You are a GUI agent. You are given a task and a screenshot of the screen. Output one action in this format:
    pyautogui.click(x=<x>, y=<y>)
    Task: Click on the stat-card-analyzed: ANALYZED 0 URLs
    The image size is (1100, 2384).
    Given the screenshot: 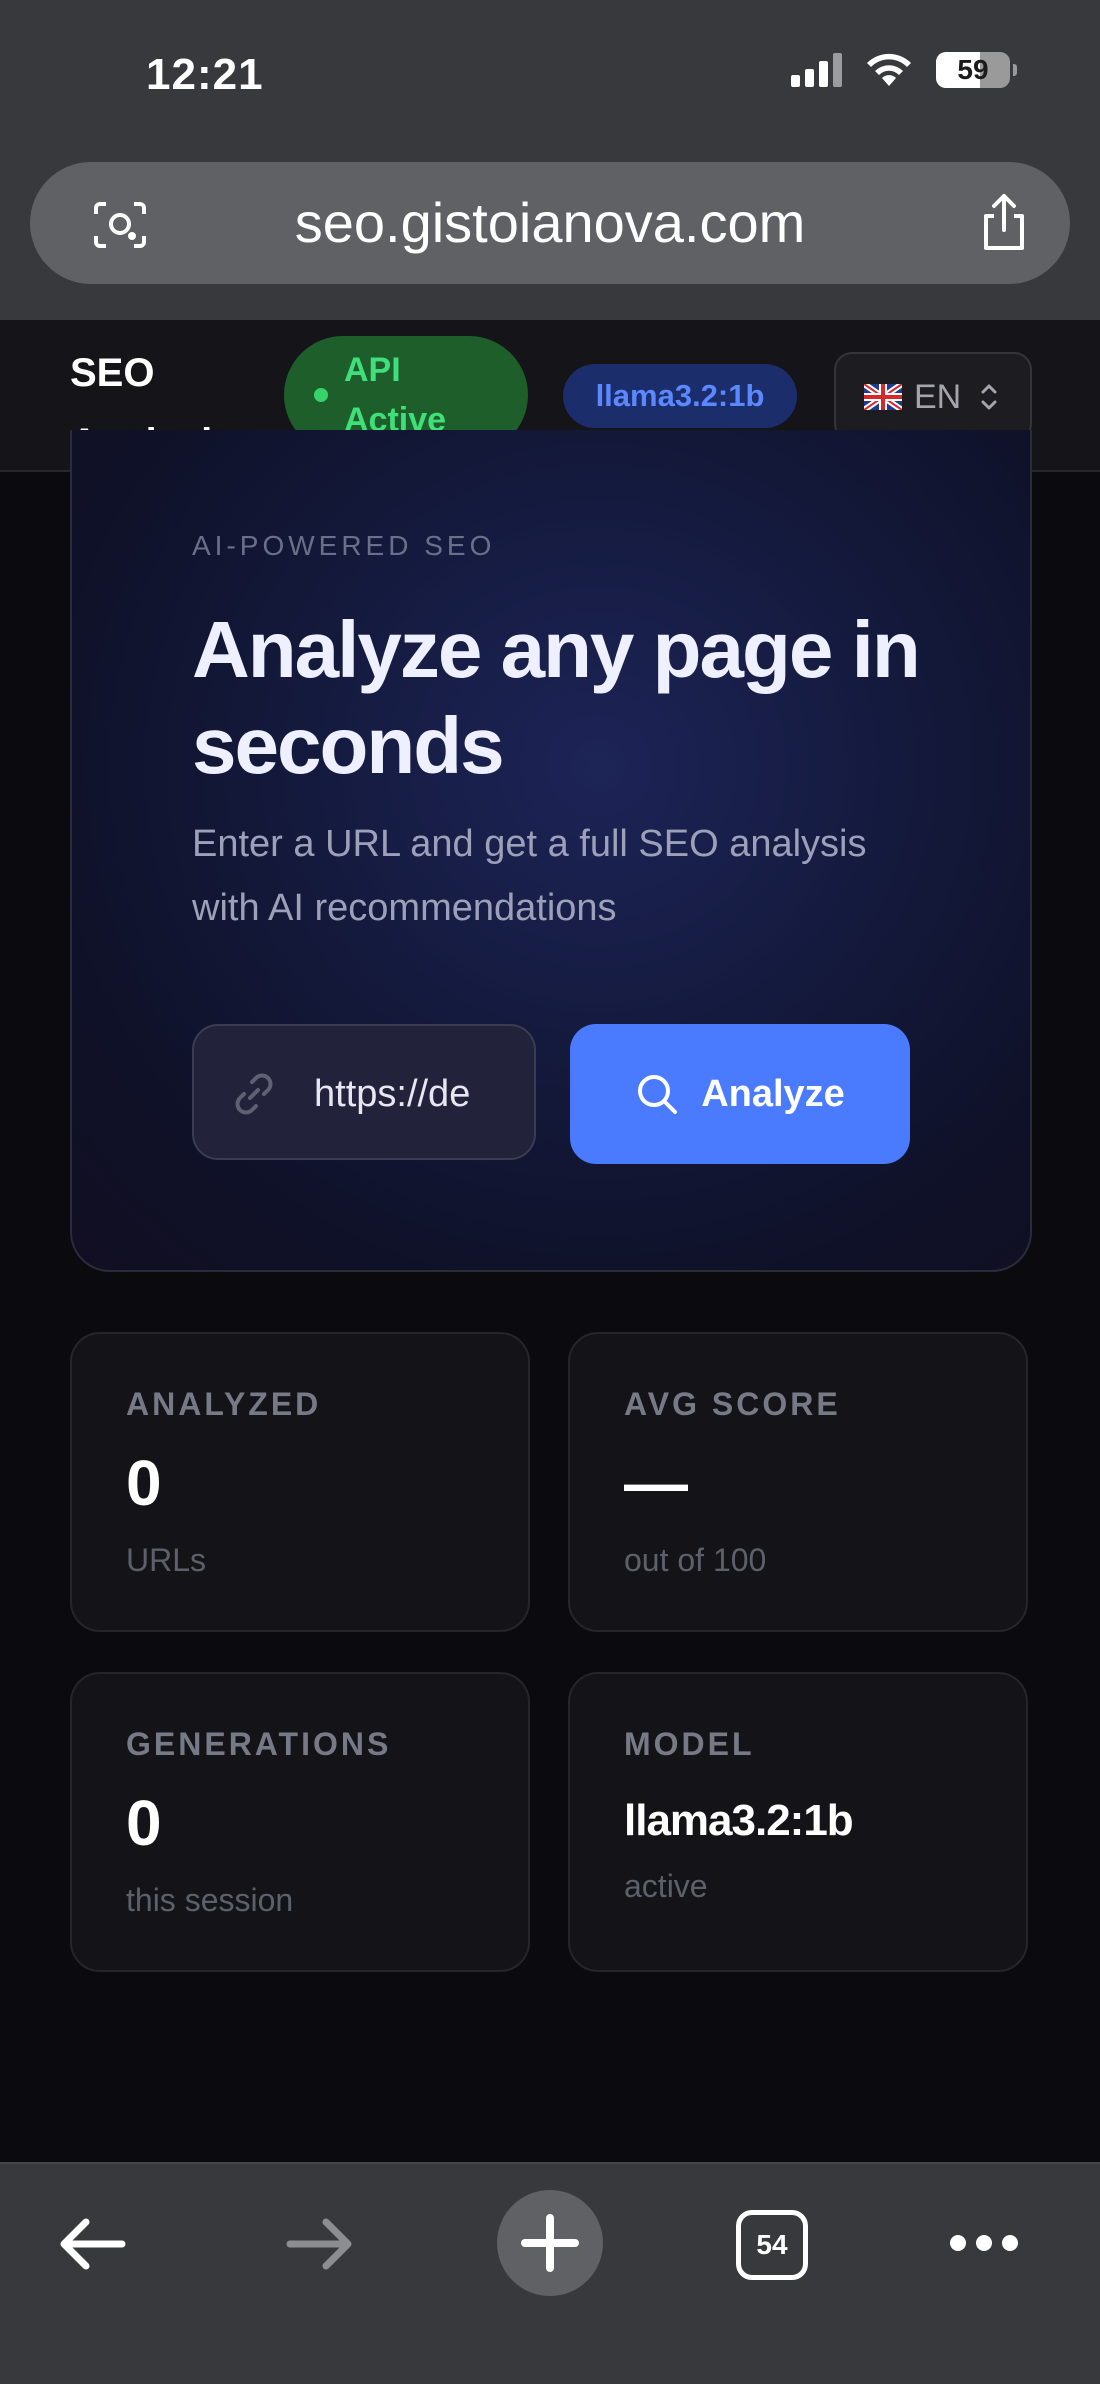 What is the action you would take?
    pyautogui.click(x=300, y=1482)
    